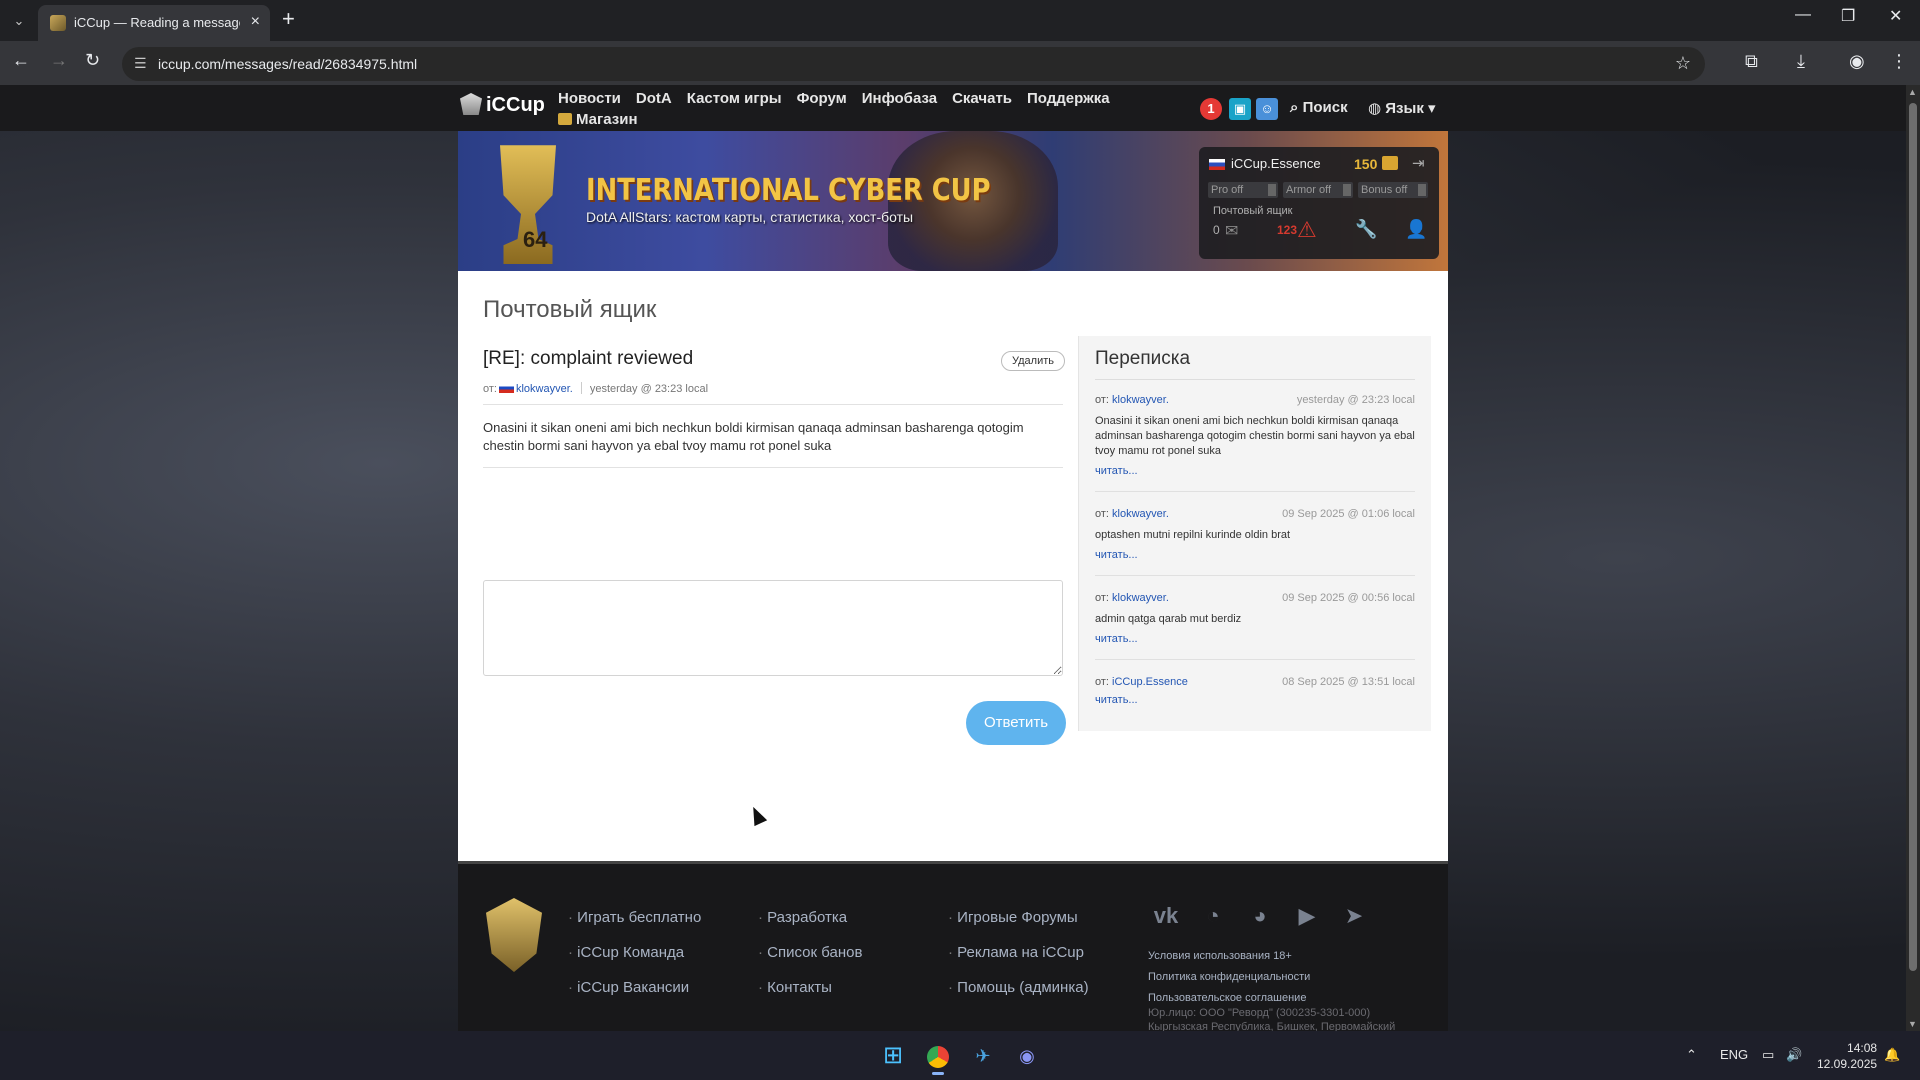 The height and width of the screenshot is (1080, 1920). I want to click on footer-link: Реклама на iCCup, so click(1018, 952).